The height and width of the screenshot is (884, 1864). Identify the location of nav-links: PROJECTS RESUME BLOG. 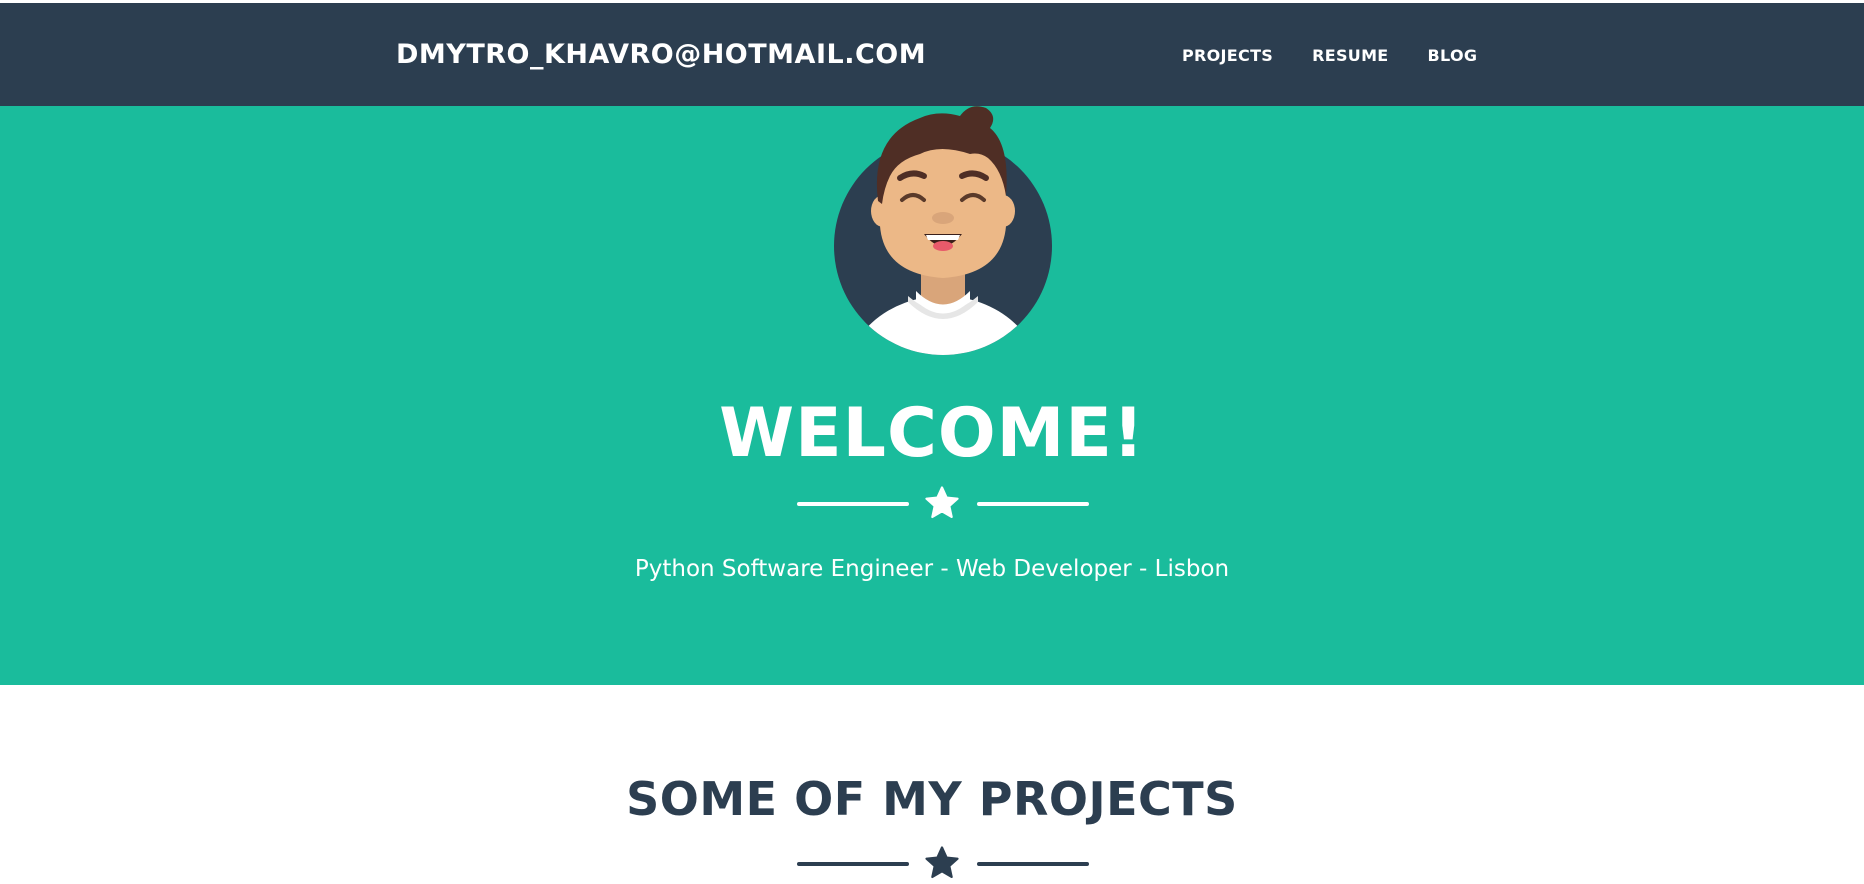
(1349, 55).